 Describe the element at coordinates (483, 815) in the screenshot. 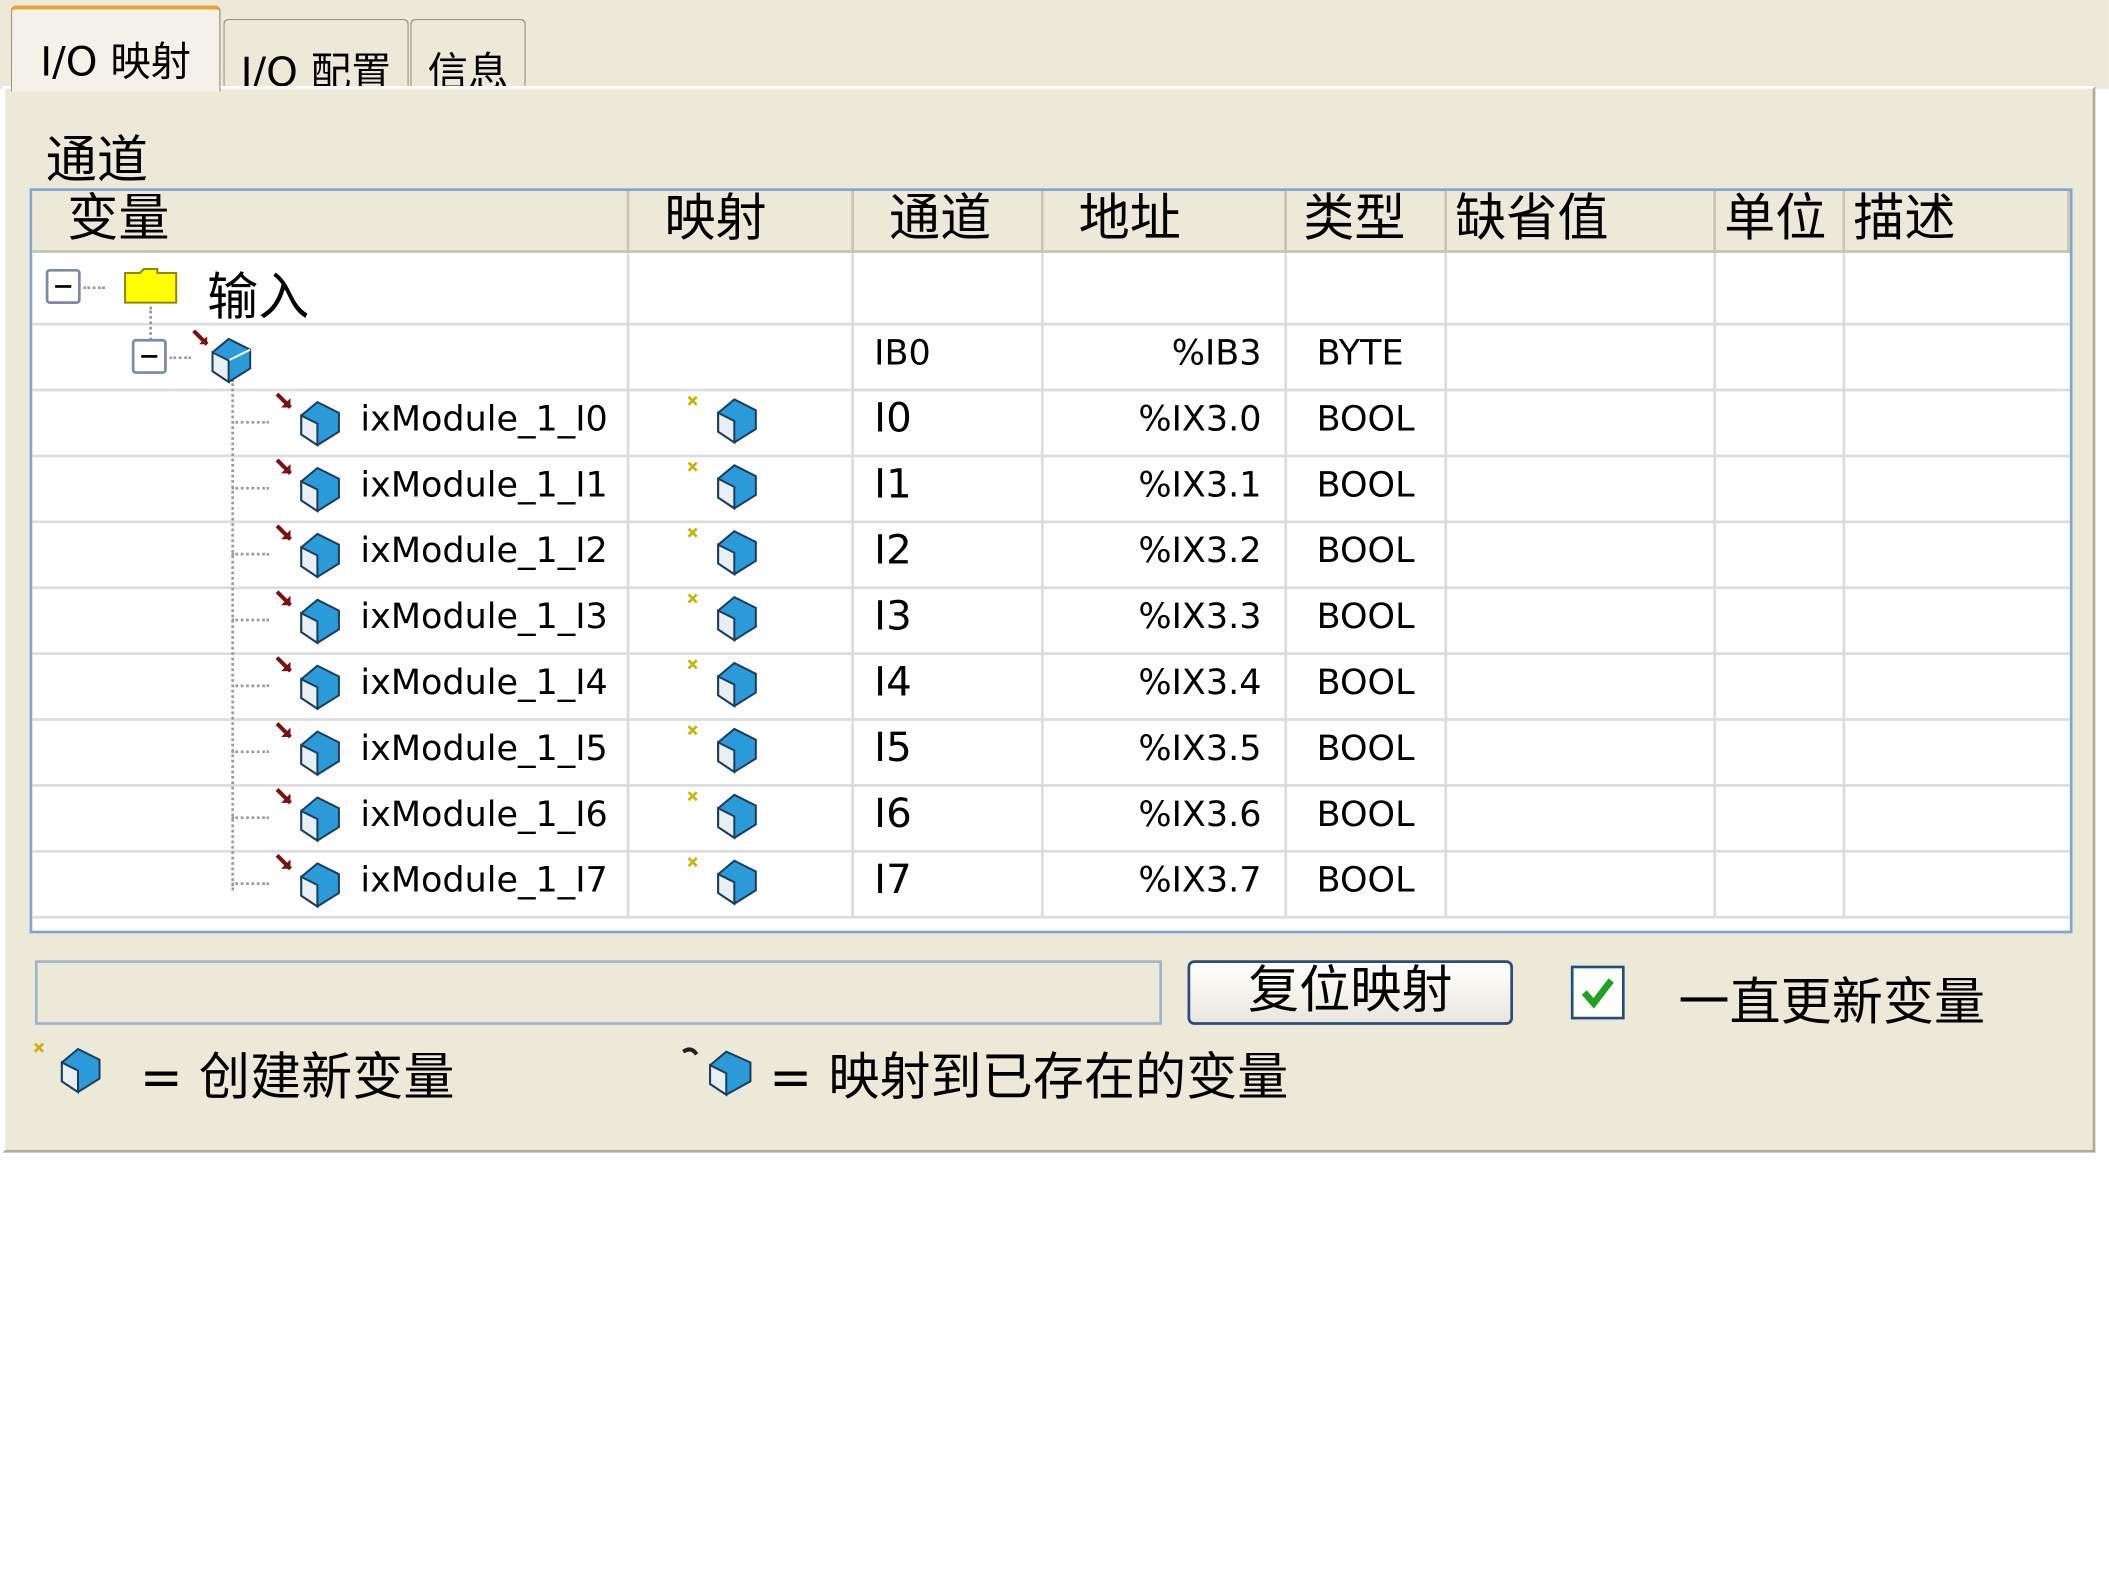

I see `variable-name: ixModule_1_I6` at that location.